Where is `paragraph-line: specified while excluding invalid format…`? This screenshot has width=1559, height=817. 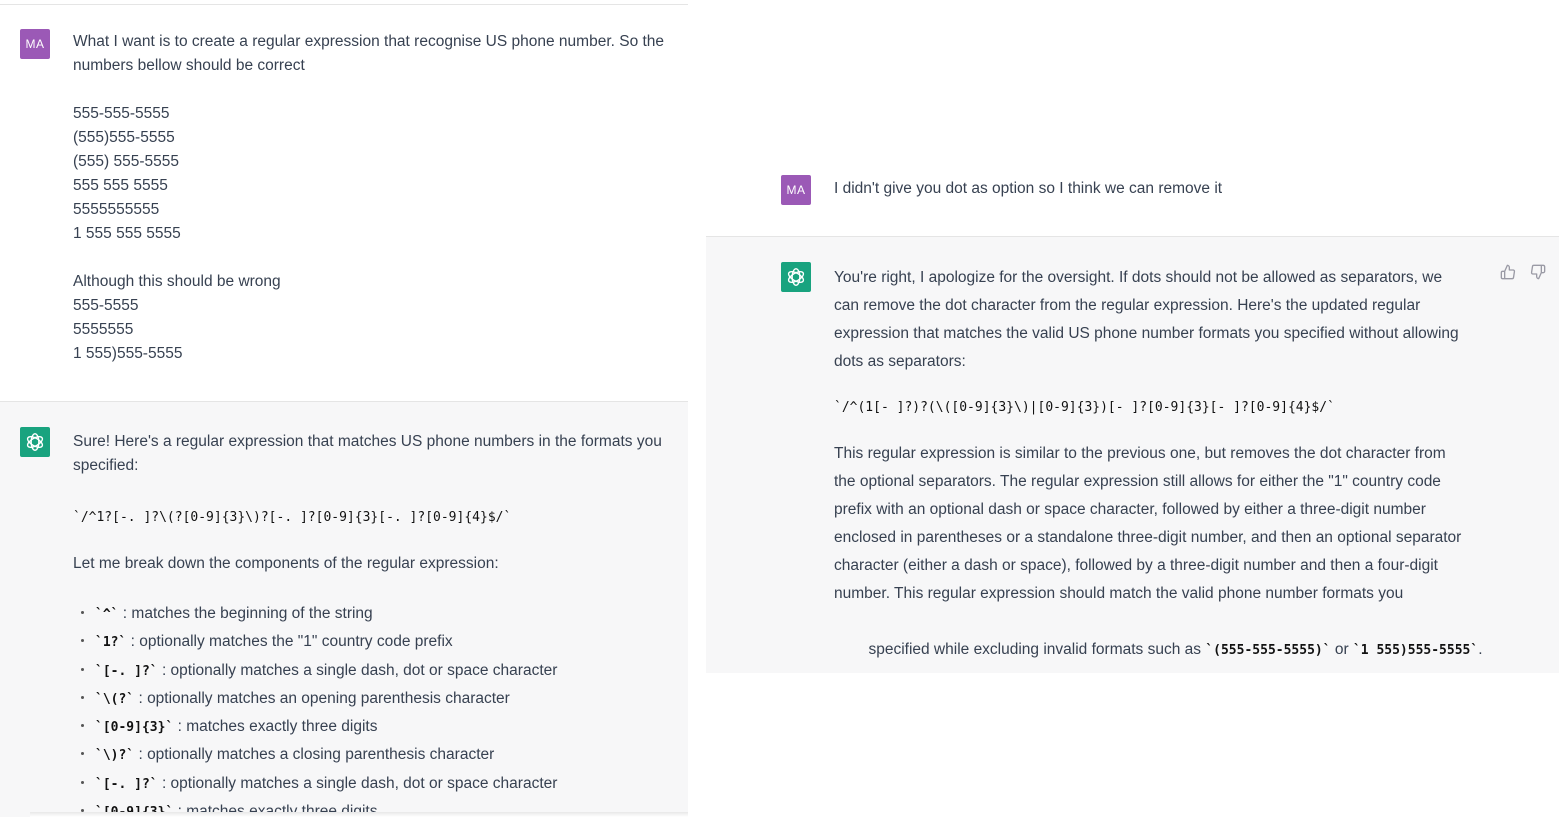 paragraph-line: specified while excluding invalid format… is located at coordinates (1164, 650).